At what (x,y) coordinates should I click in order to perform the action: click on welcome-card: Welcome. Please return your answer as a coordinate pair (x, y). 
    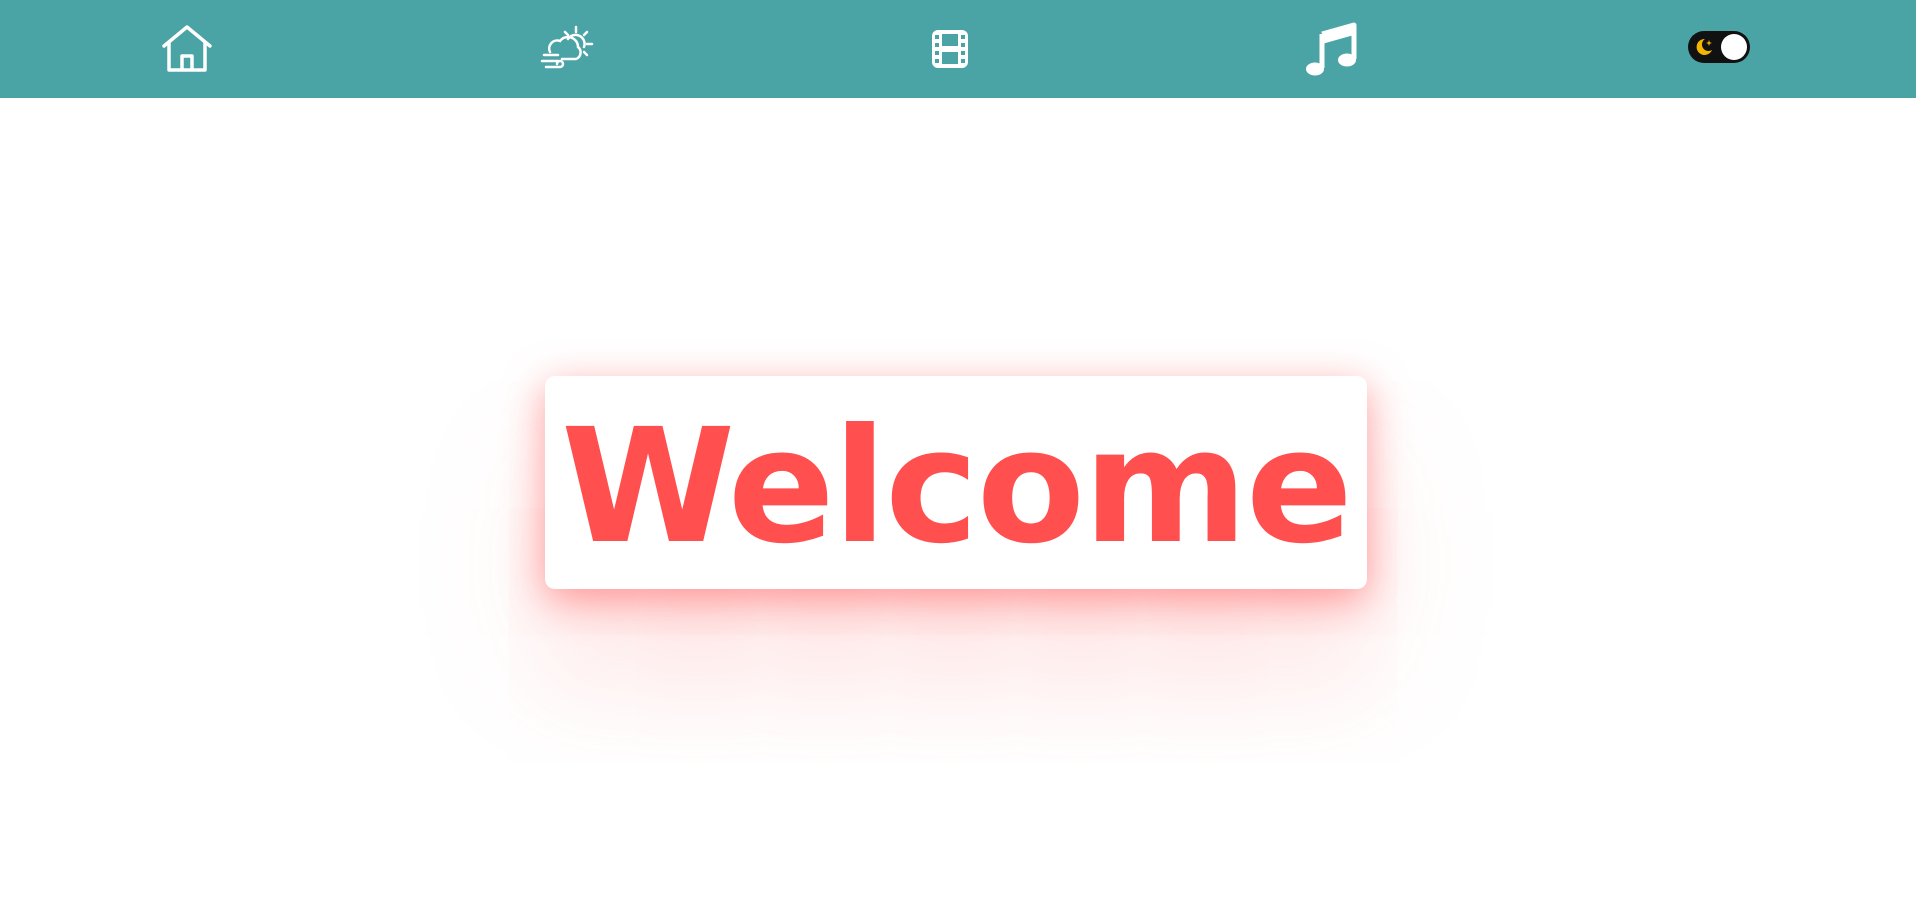
    Looking at the image, I should click on (956, 482).